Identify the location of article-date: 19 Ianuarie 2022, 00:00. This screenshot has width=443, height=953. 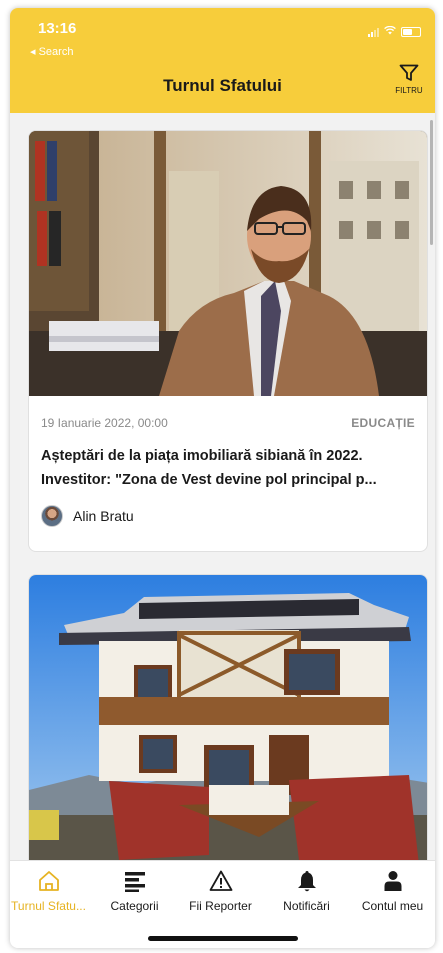
(104, 423).